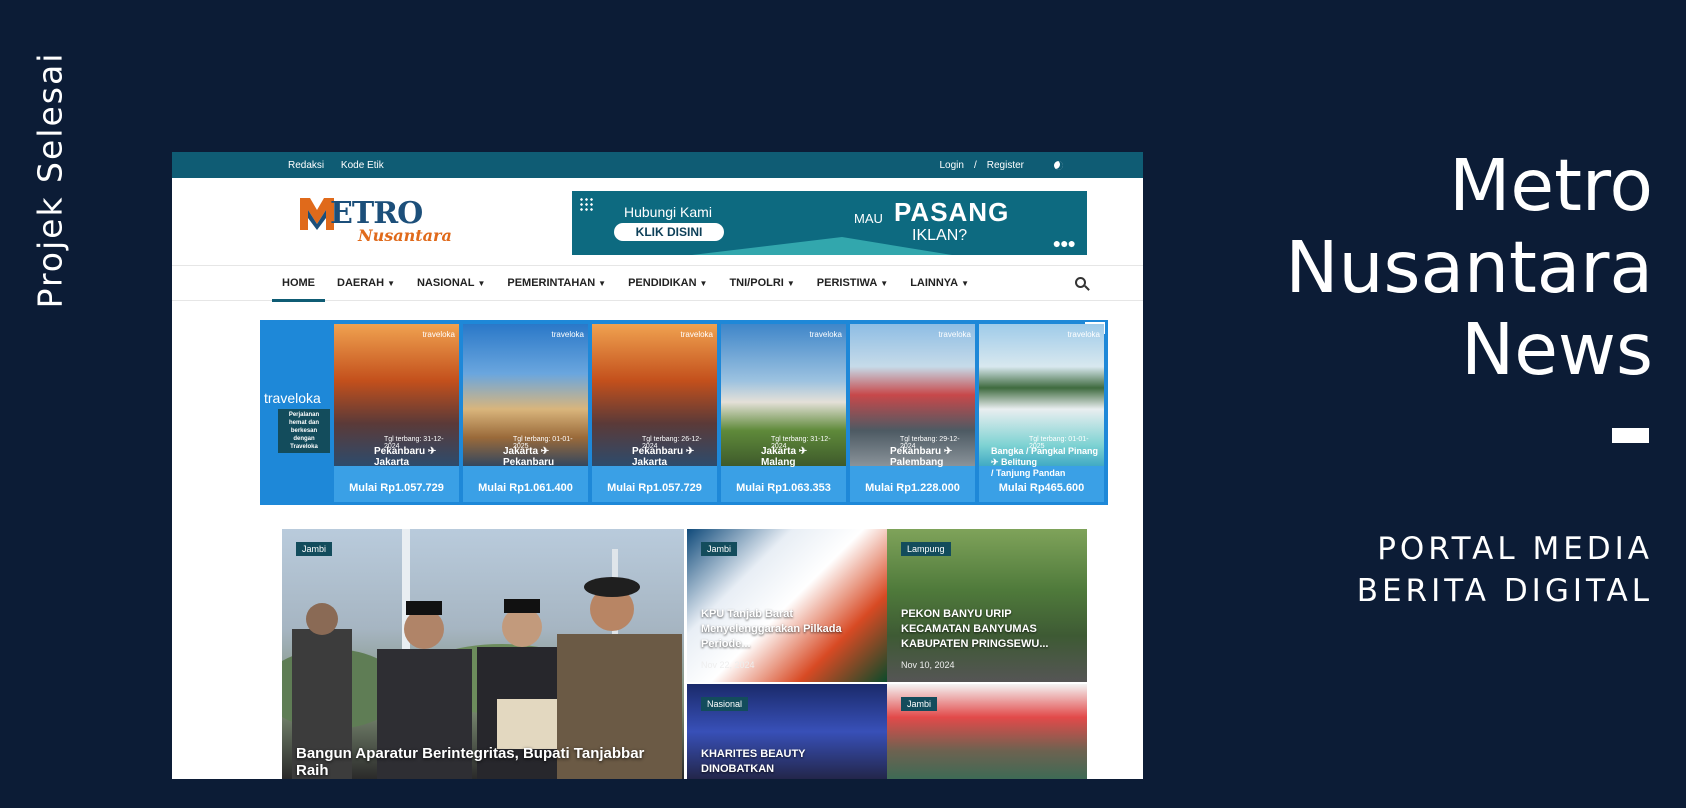 The image size is (1686, 808). I want to click on headline-line-2: Nusantara, so click(1469, 267).